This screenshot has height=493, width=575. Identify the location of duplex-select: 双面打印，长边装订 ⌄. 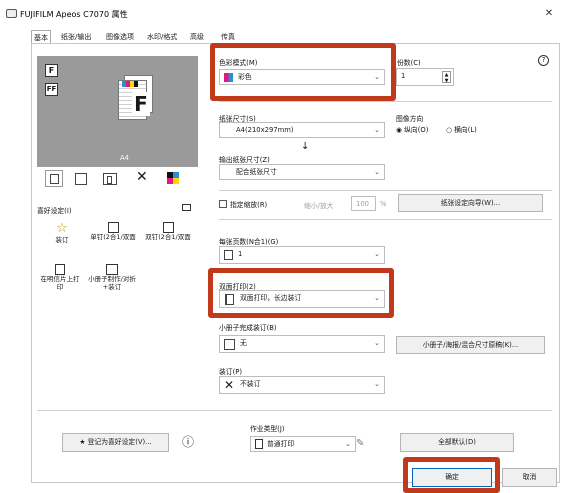
(302, 299).